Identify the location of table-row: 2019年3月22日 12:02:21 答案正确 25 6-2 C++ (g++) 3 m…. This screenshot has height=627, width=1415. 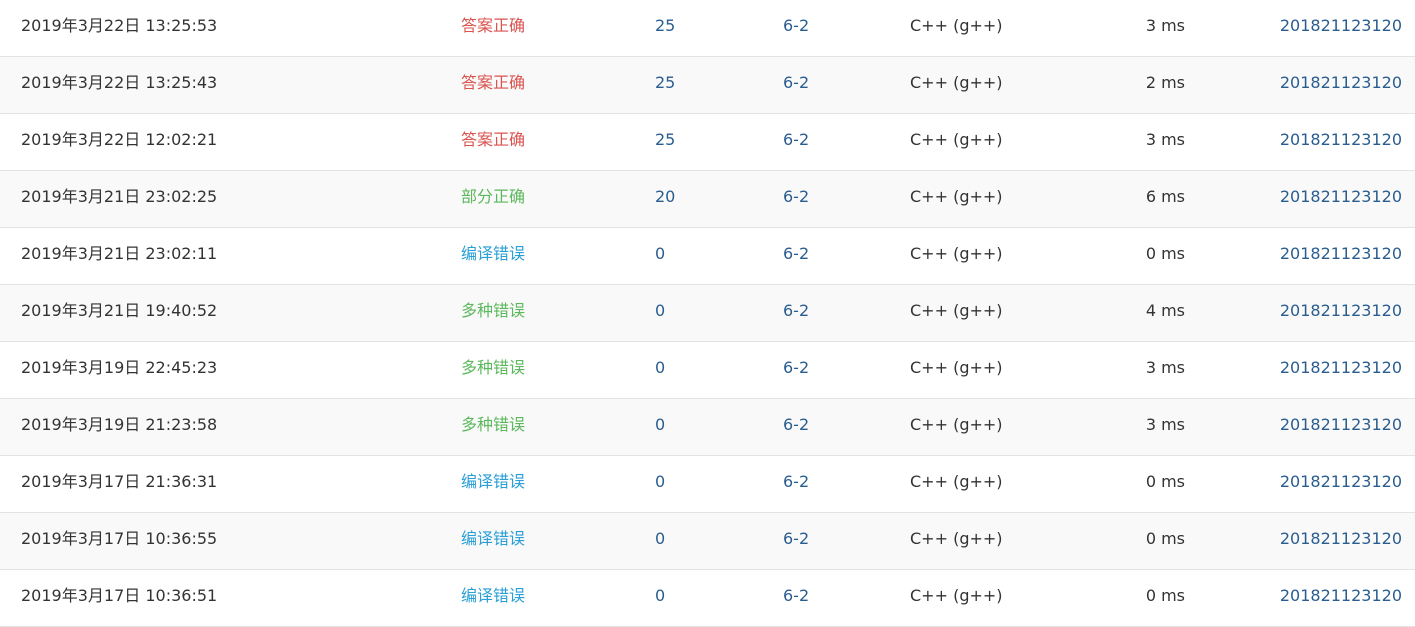
(707, 142).